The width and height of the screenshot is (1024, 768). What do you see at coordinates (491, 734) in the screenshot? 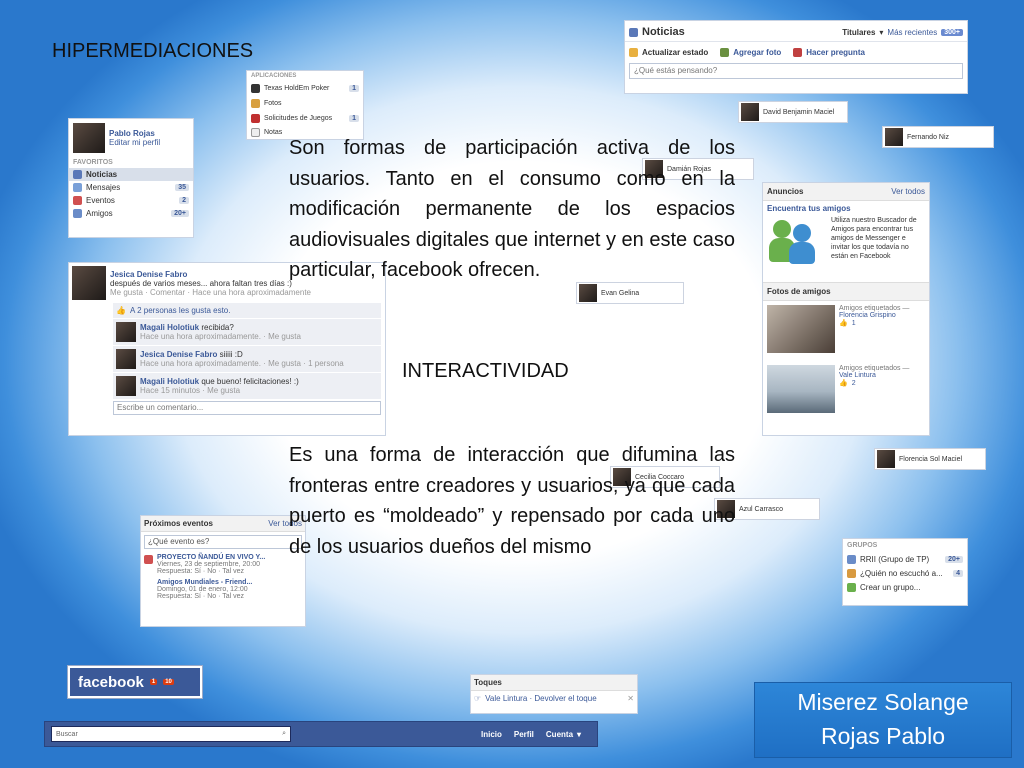
I see `nav-inicio: Inicio` at bounding box center [491, 734].